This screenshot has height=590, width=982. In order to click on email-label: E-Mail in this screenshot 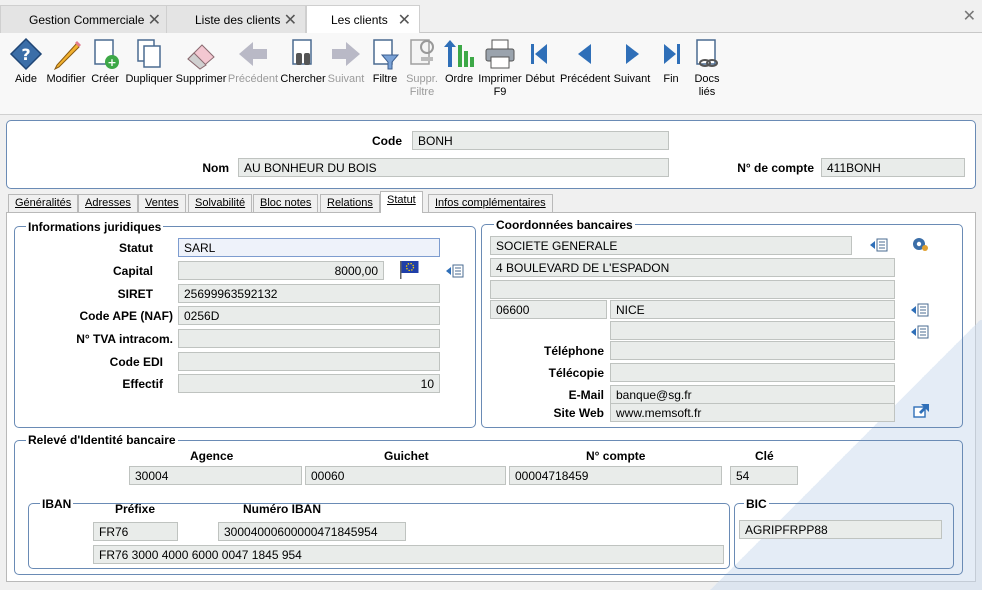, I will do `click(586, 395)`.